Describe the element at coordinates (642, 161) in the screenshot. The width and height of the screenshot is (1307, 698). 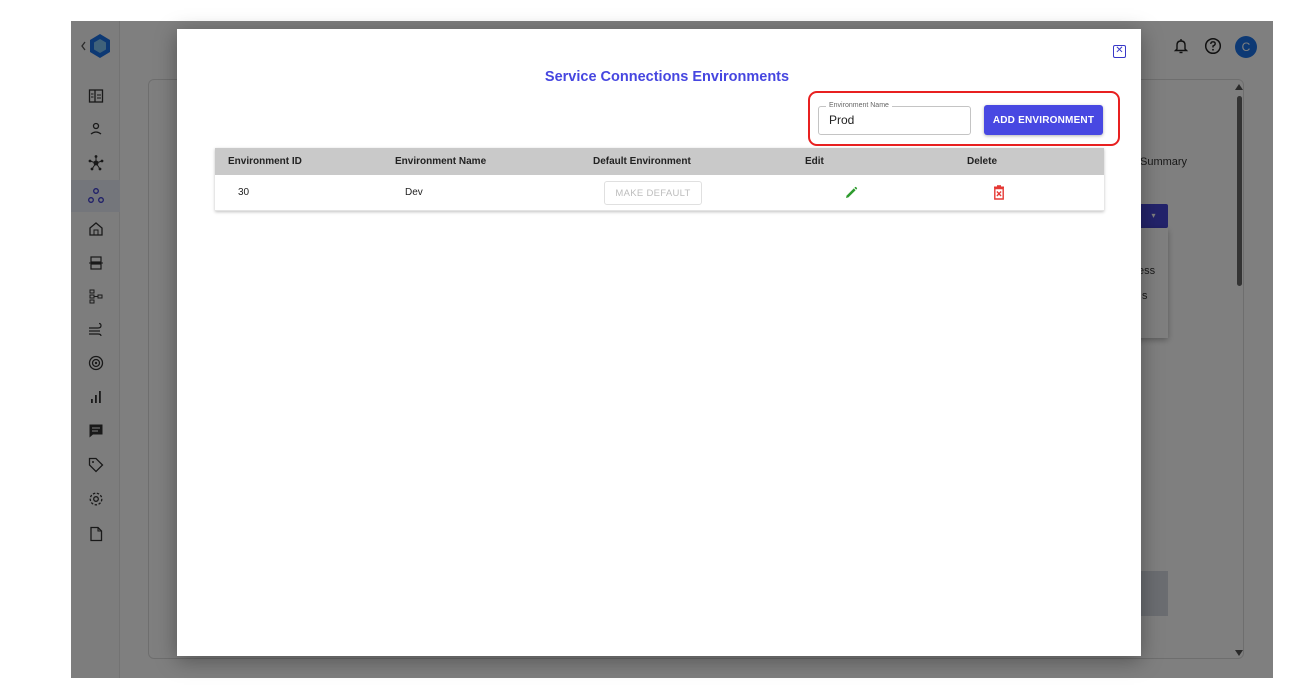
I see `column-header-default-environment: Default Environment` at that location.